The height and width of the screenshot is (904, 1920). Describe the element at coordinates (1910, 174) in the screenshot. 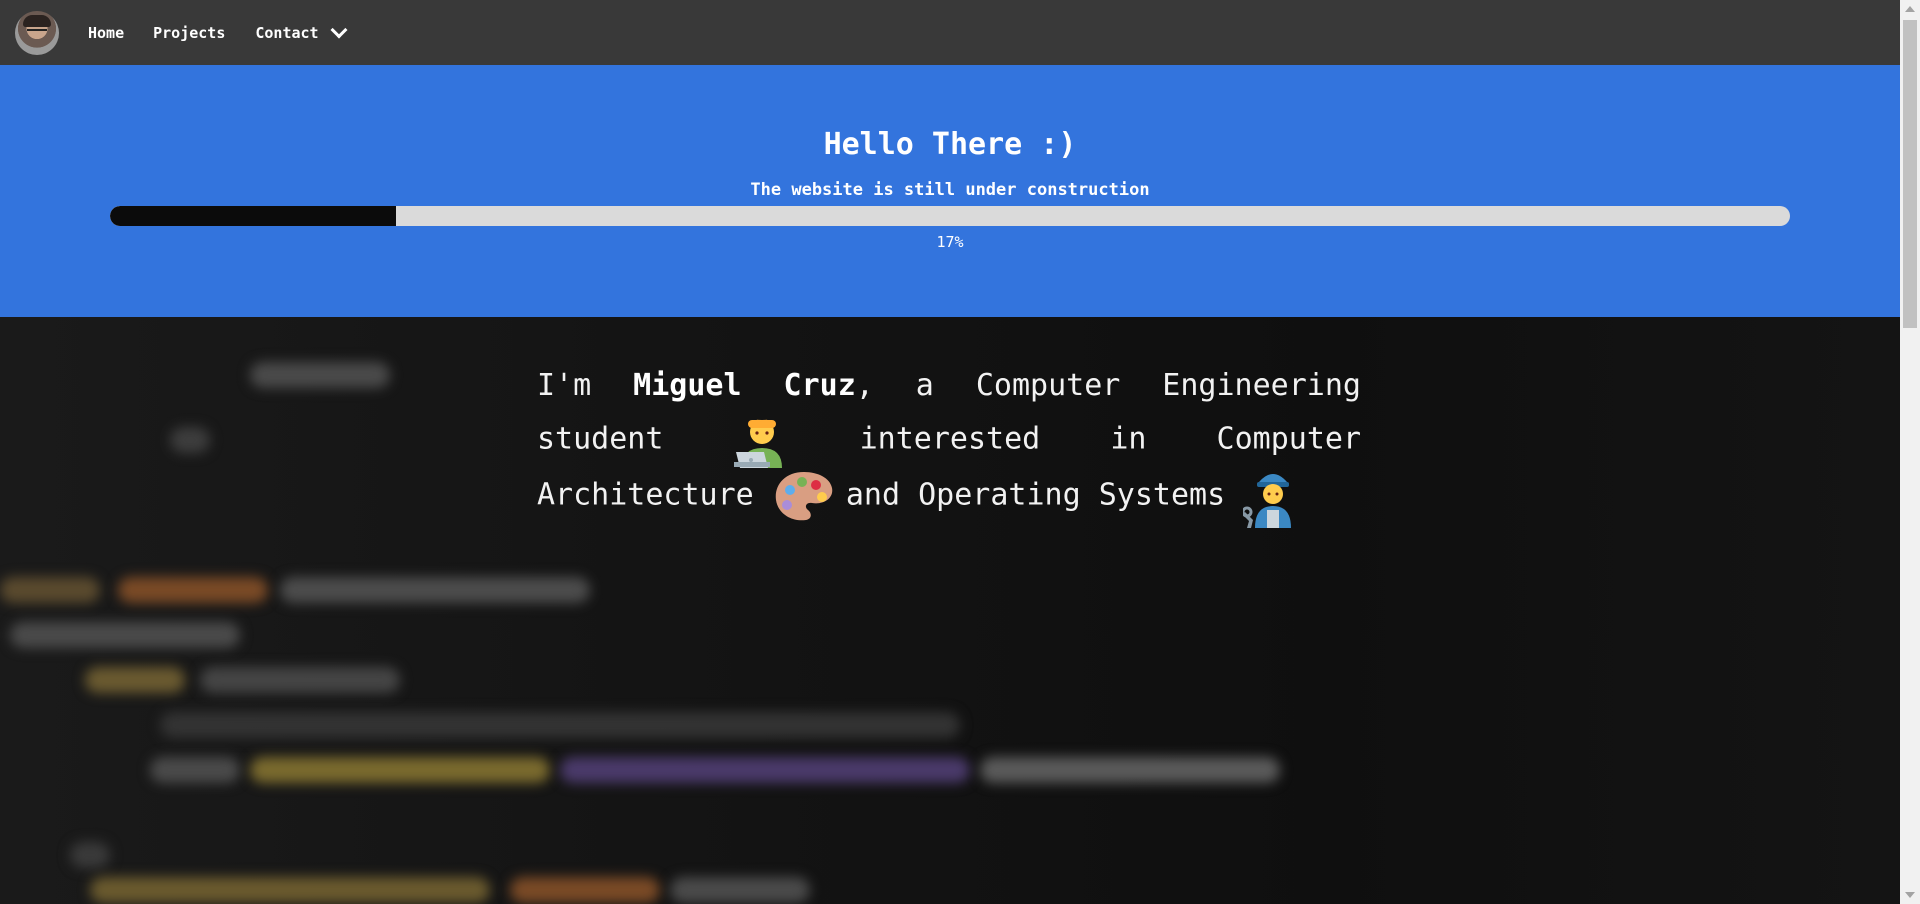

I see `scrollbar-thumb` at that location.